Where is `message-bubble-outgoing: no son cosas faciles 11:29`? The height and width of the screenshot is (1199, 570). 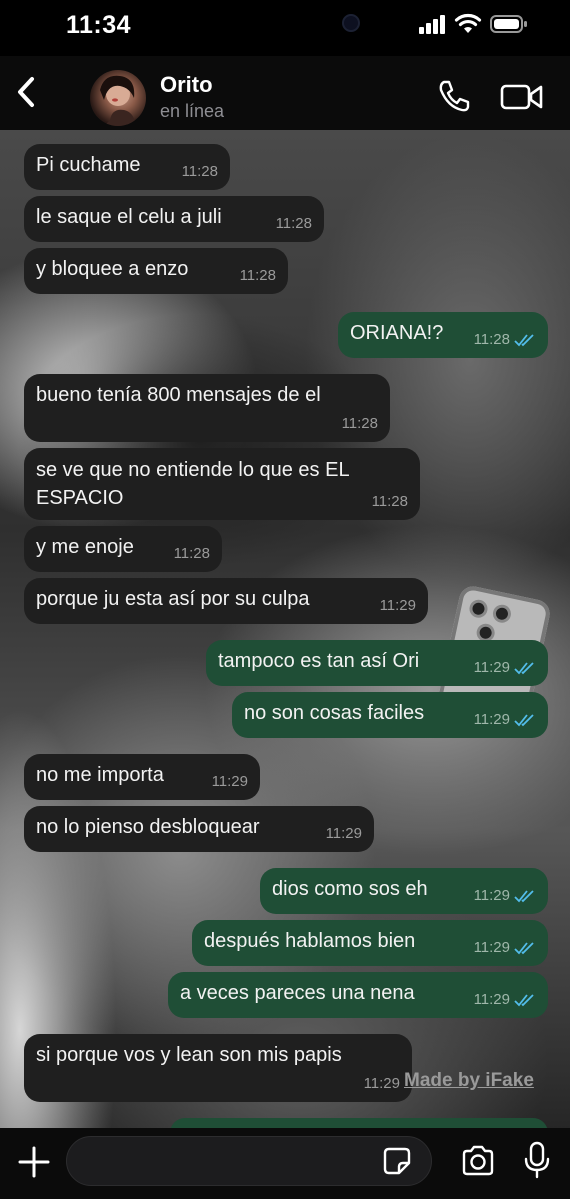 message-bubble-outgoing: no son cosas faciles 11:29 is located at coordinates (390, 715).